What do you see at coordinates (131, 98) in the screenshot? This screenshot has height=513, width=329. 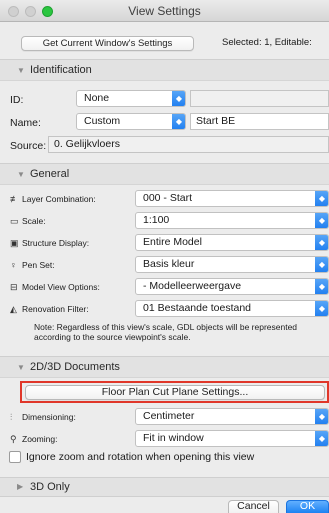 I see `id-popup: None ◆` at bounding box center [131, 98].